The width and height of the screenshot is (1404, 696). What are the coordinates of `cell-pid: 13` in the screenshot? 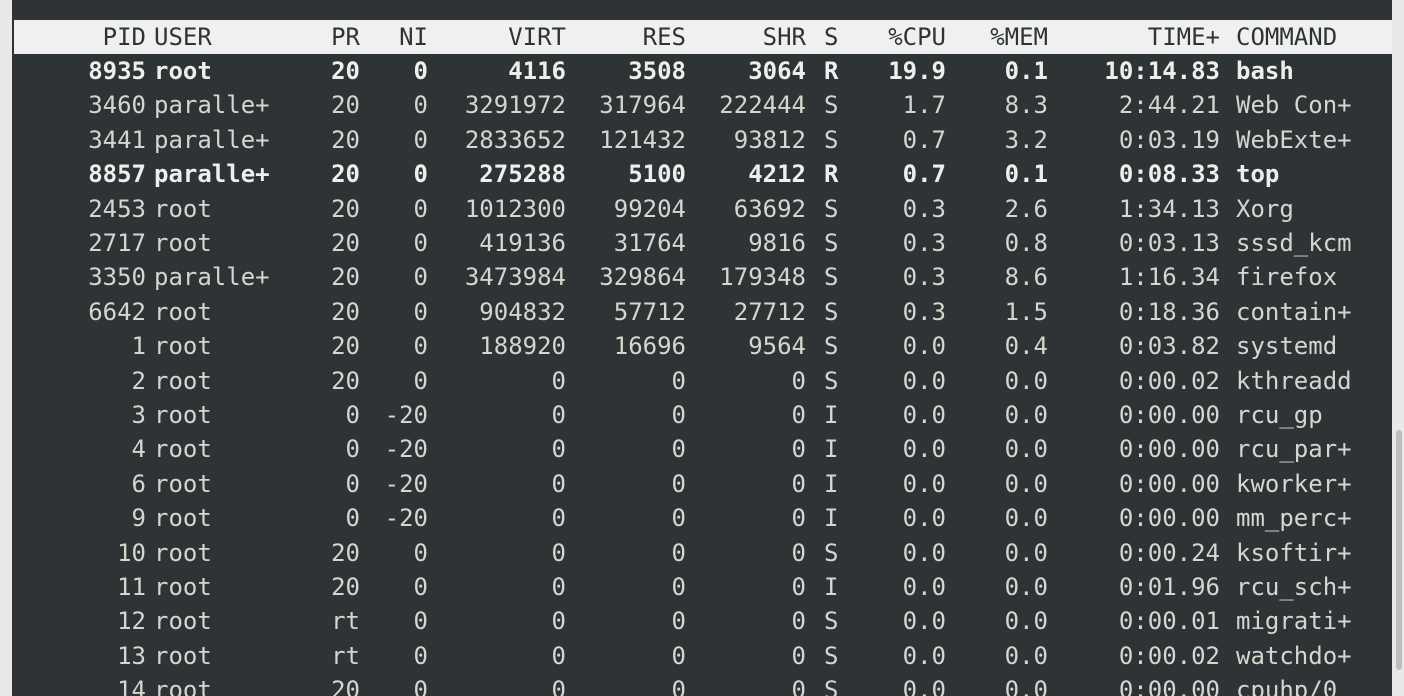 It's located at (131, 655).